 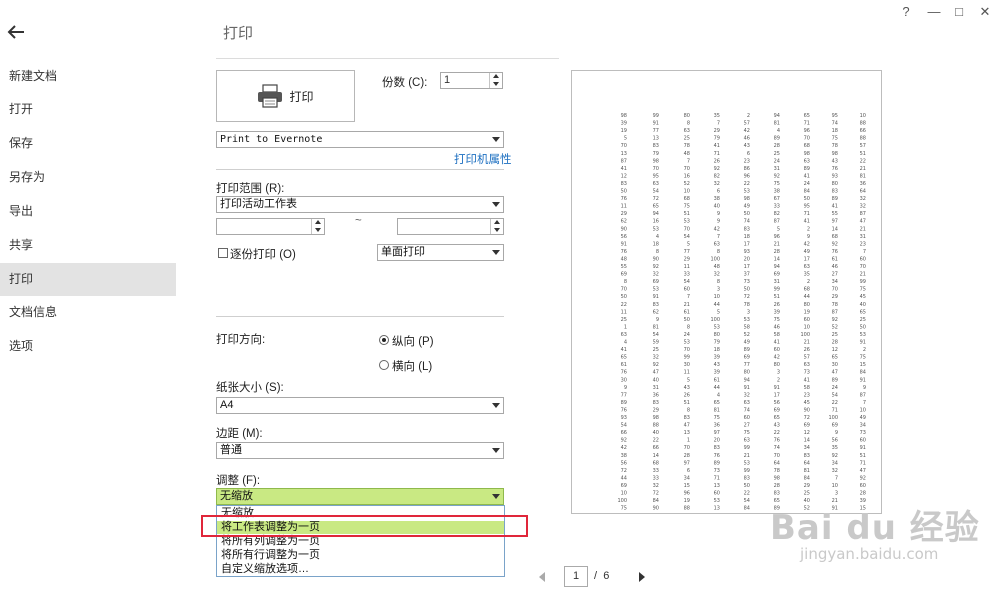 What do you see at coordinates (576, 576) in the screenshot?
I see `page-number-input: 1` at bounding box center [576, 576].